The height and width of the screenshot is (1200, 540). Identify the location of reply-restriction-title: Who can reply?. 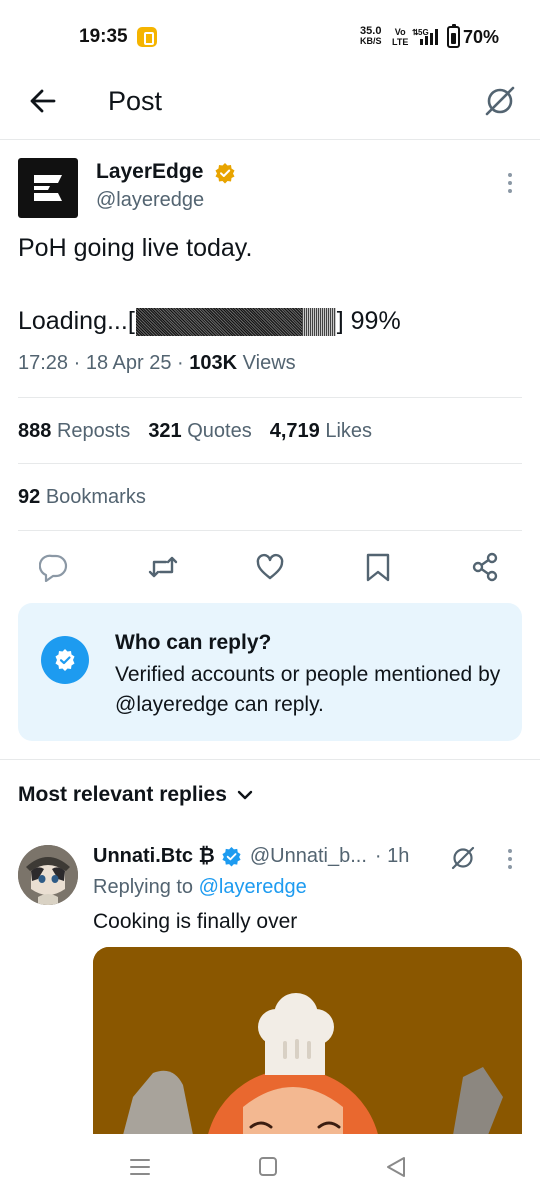
(193, 642).